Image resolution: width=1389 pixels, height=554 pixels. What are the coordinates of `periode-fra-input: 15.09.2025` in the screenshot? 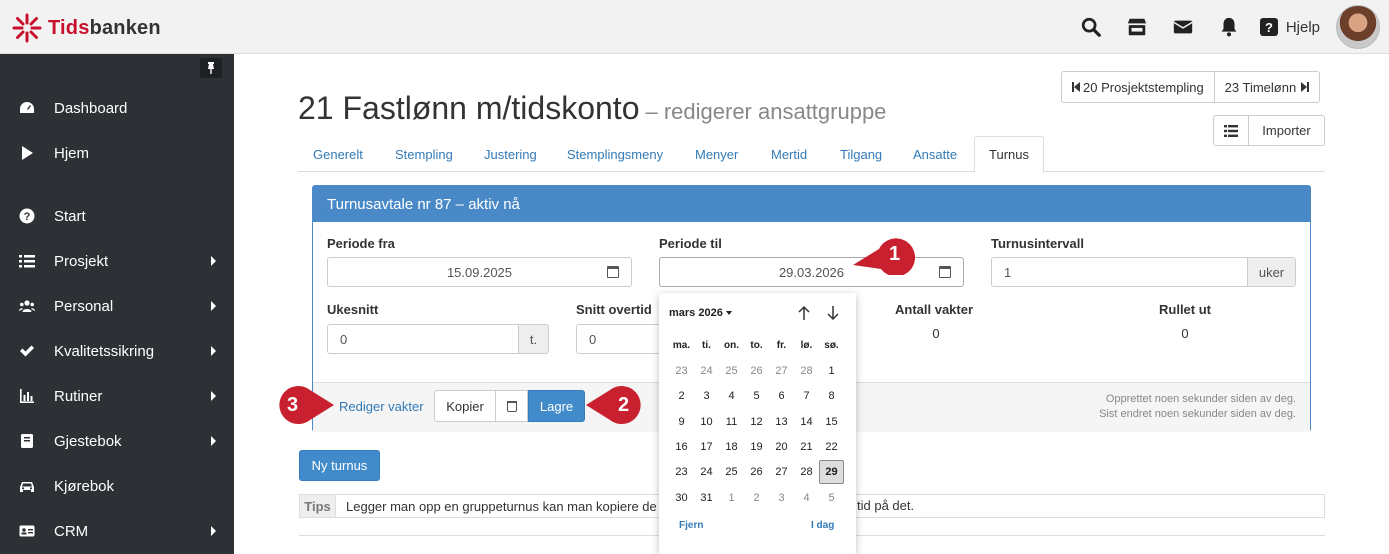 It's located at (479, 272).